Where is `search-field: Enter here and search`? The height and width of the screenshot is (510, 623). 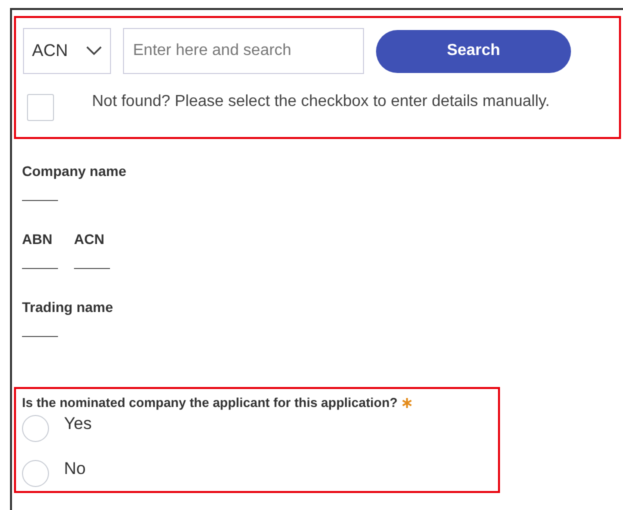 search-field: Enter here and search is located at coordinates (243, 51).